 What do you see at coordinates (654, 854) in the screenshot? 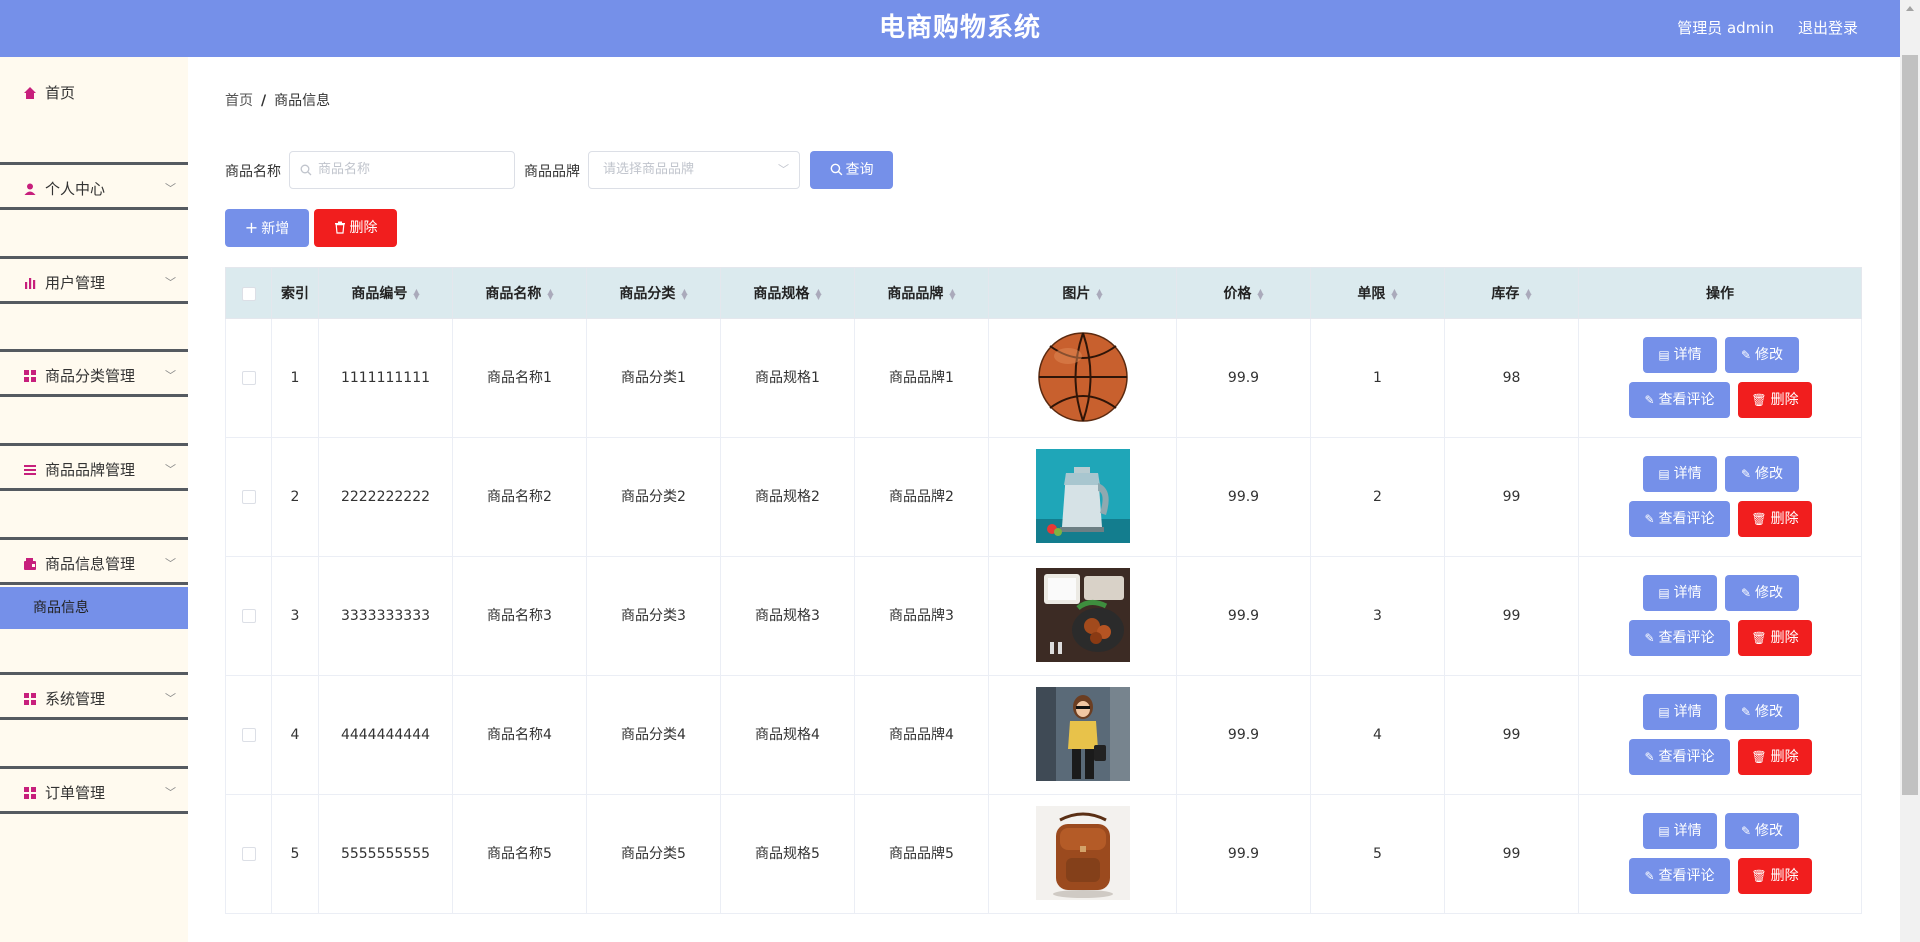
I see `cell-category: 商品分类5` at bounding box center [654, 854].